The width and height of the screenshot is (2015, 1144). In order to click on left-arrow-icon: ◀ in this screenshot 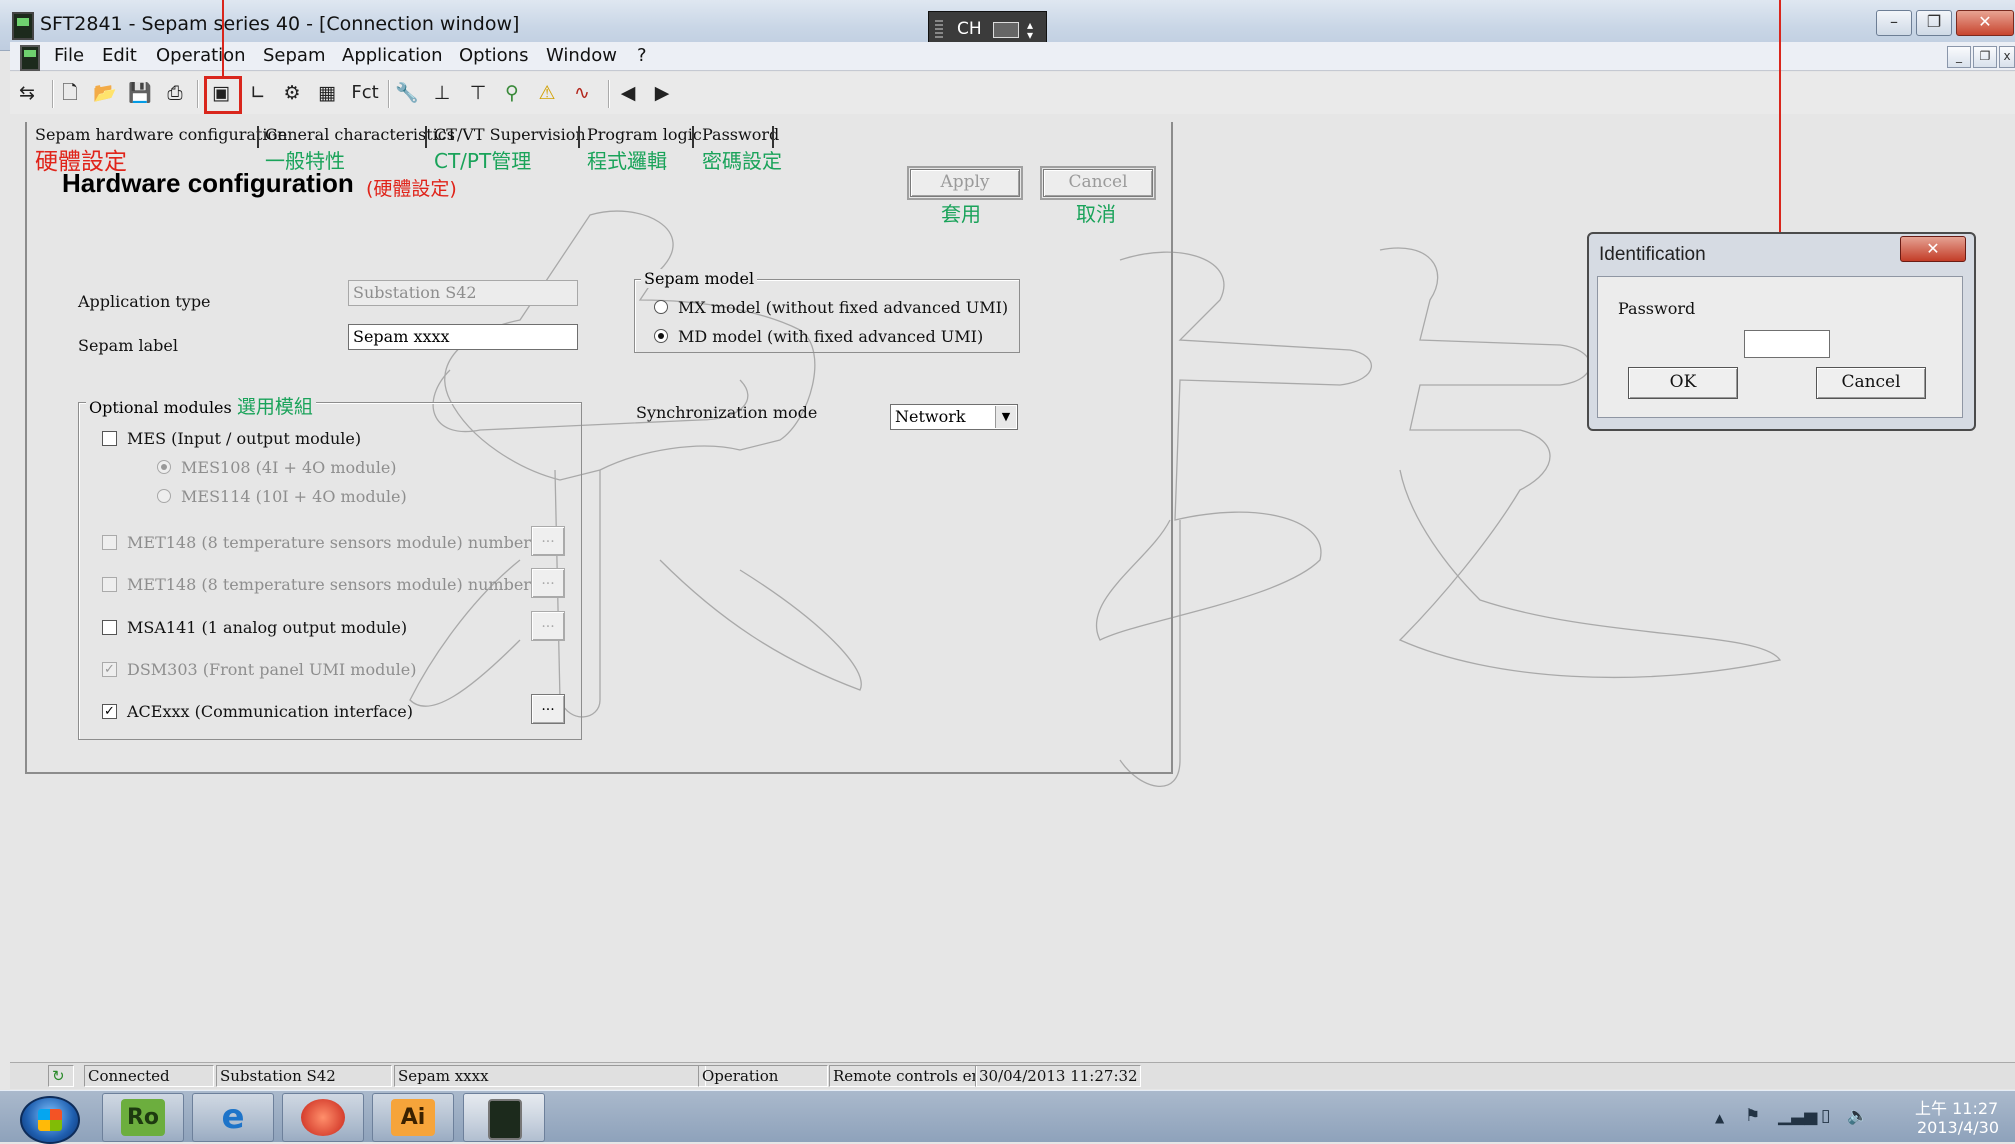, I will do `click(628, 93)`.